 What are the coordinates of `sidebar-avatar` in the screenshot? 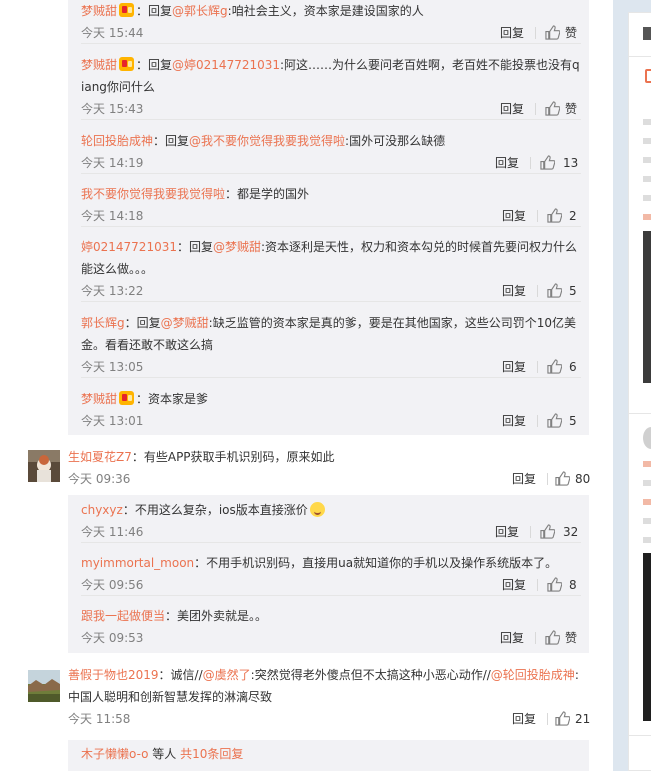 It's located at (647, 438).